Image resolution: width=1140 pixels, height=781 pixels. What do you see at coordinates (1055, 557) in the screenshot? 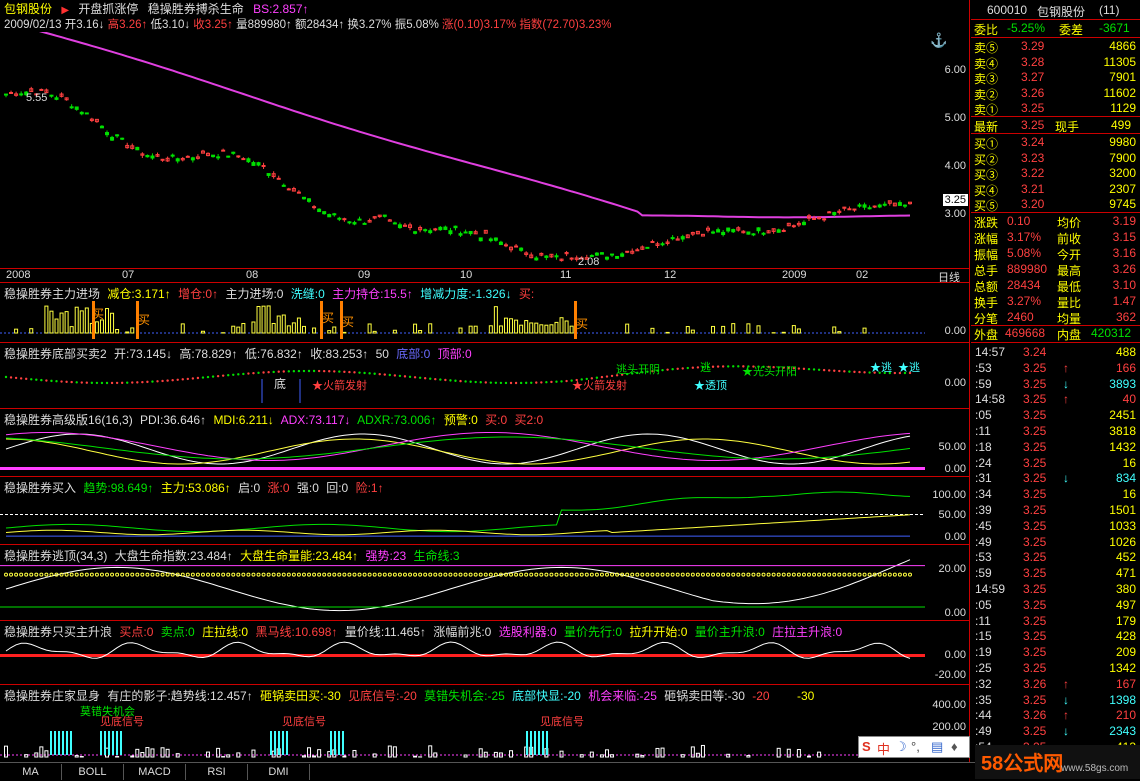
I see `quote-row: :53 3.25 452` at bounding box center [1055, 557].